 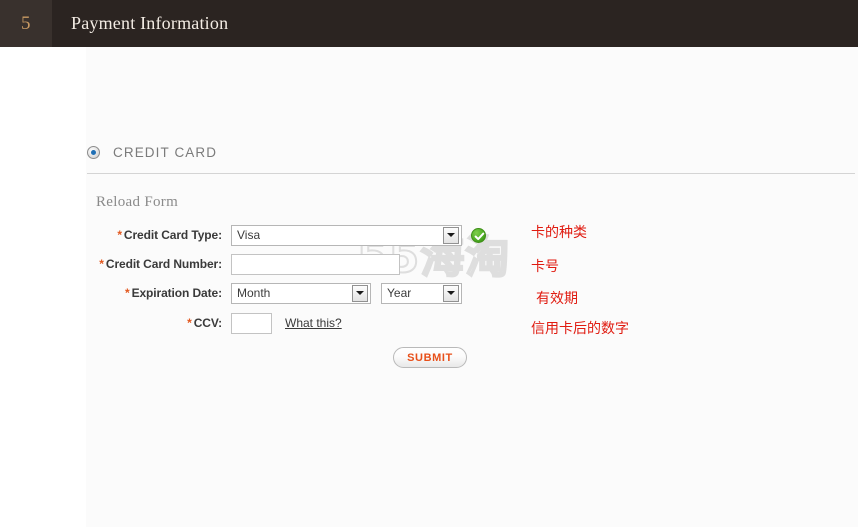 What do you see at coordinates (137, 202) in the screenshot?
I see `form-heading: Reload Form` at bounding box center [137, 202].